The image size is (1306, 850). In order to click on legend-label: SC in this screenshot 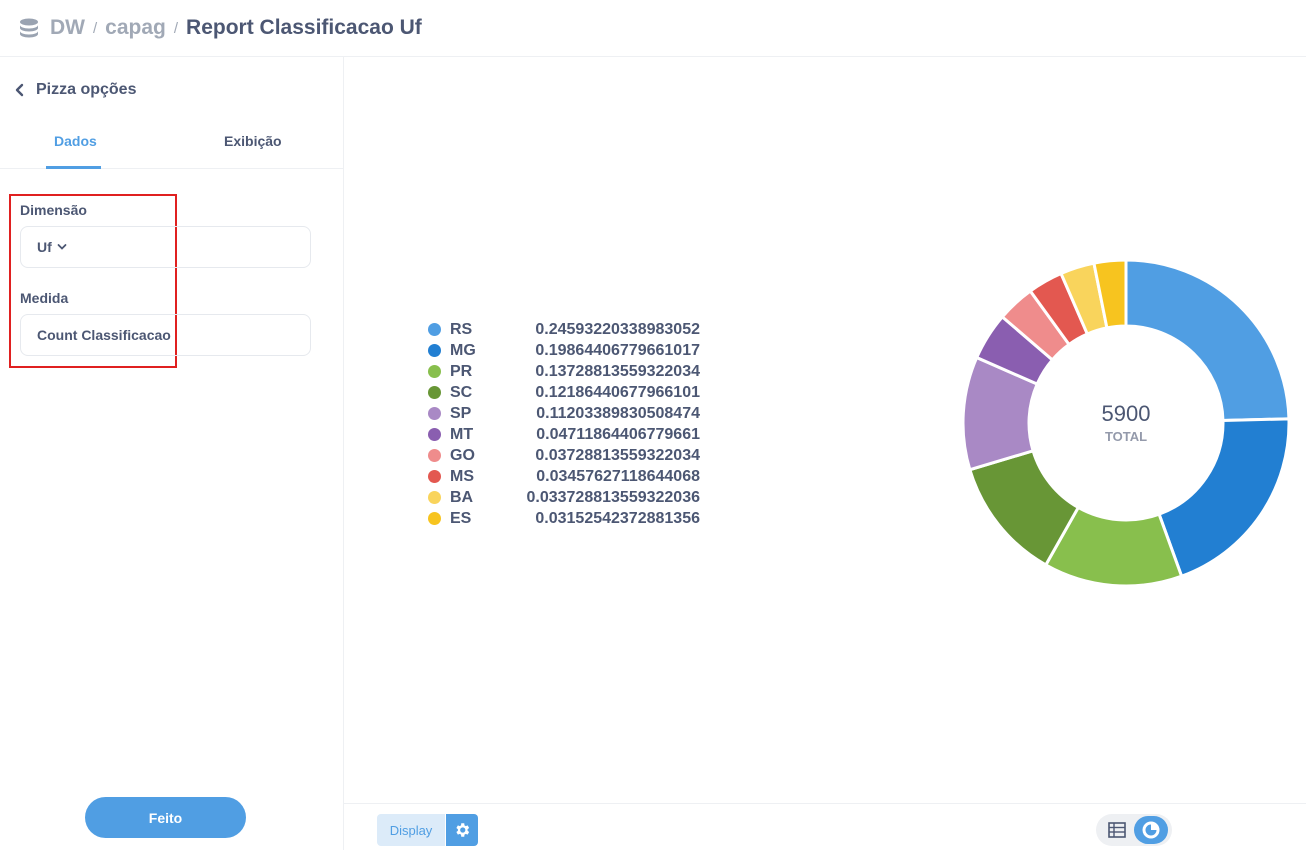, I will do `click(461, 392)`.